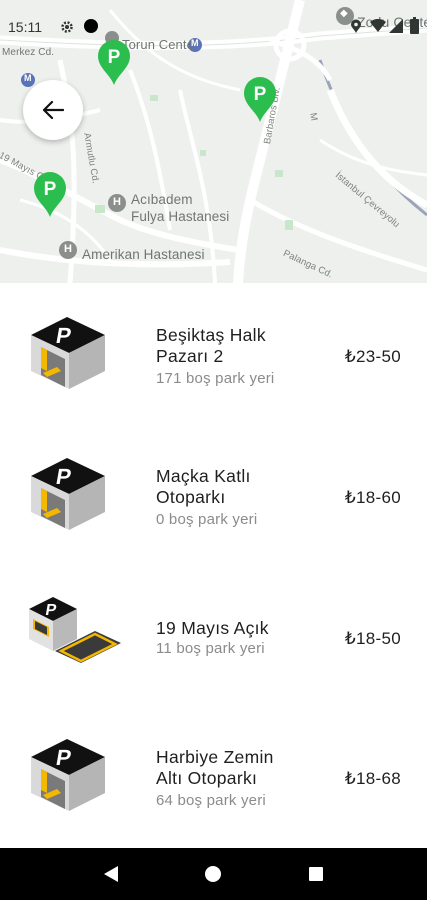 This screenshot has height=900, width=427. What do you see at coordinates (91, 26) in the screenshot?
I see `dot-icon` at bounding box center [91, 26].